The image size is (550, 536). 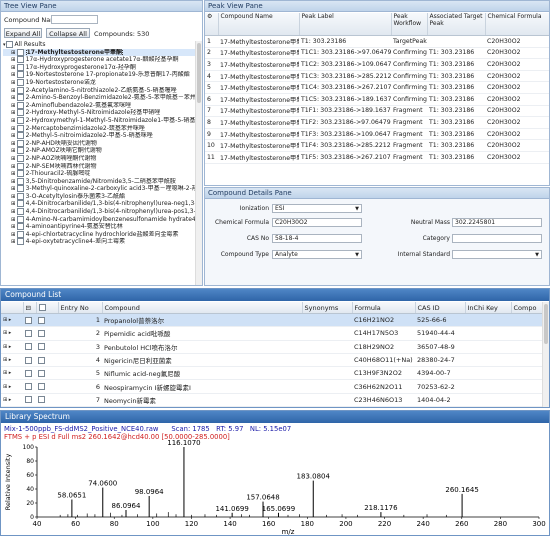 I want to click on compound-column-header: Compound, so click(x=202, y=308).